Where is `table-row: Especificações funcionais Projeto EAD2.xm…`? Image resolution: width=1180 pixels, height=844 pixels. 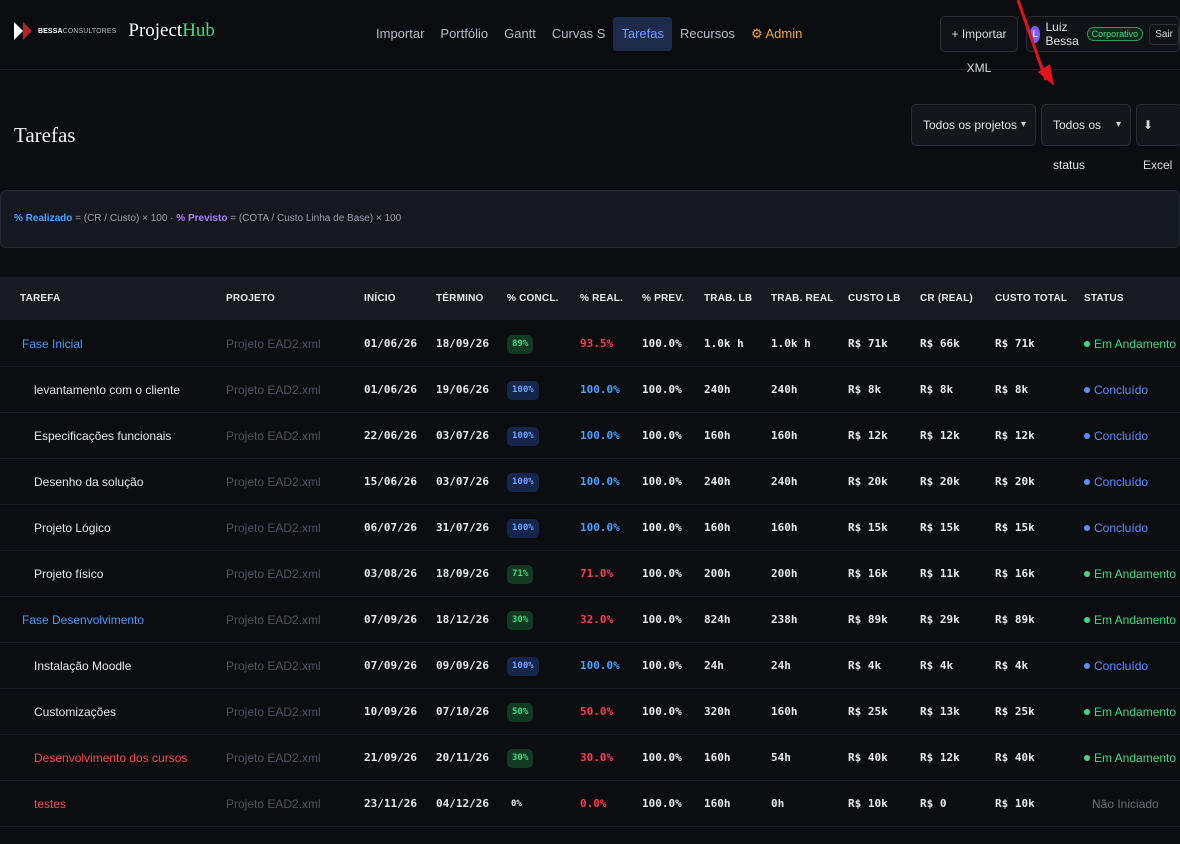
table-row: Especificações funcionais Projeto EAD2.xm… is located at coordinates (590, 436).